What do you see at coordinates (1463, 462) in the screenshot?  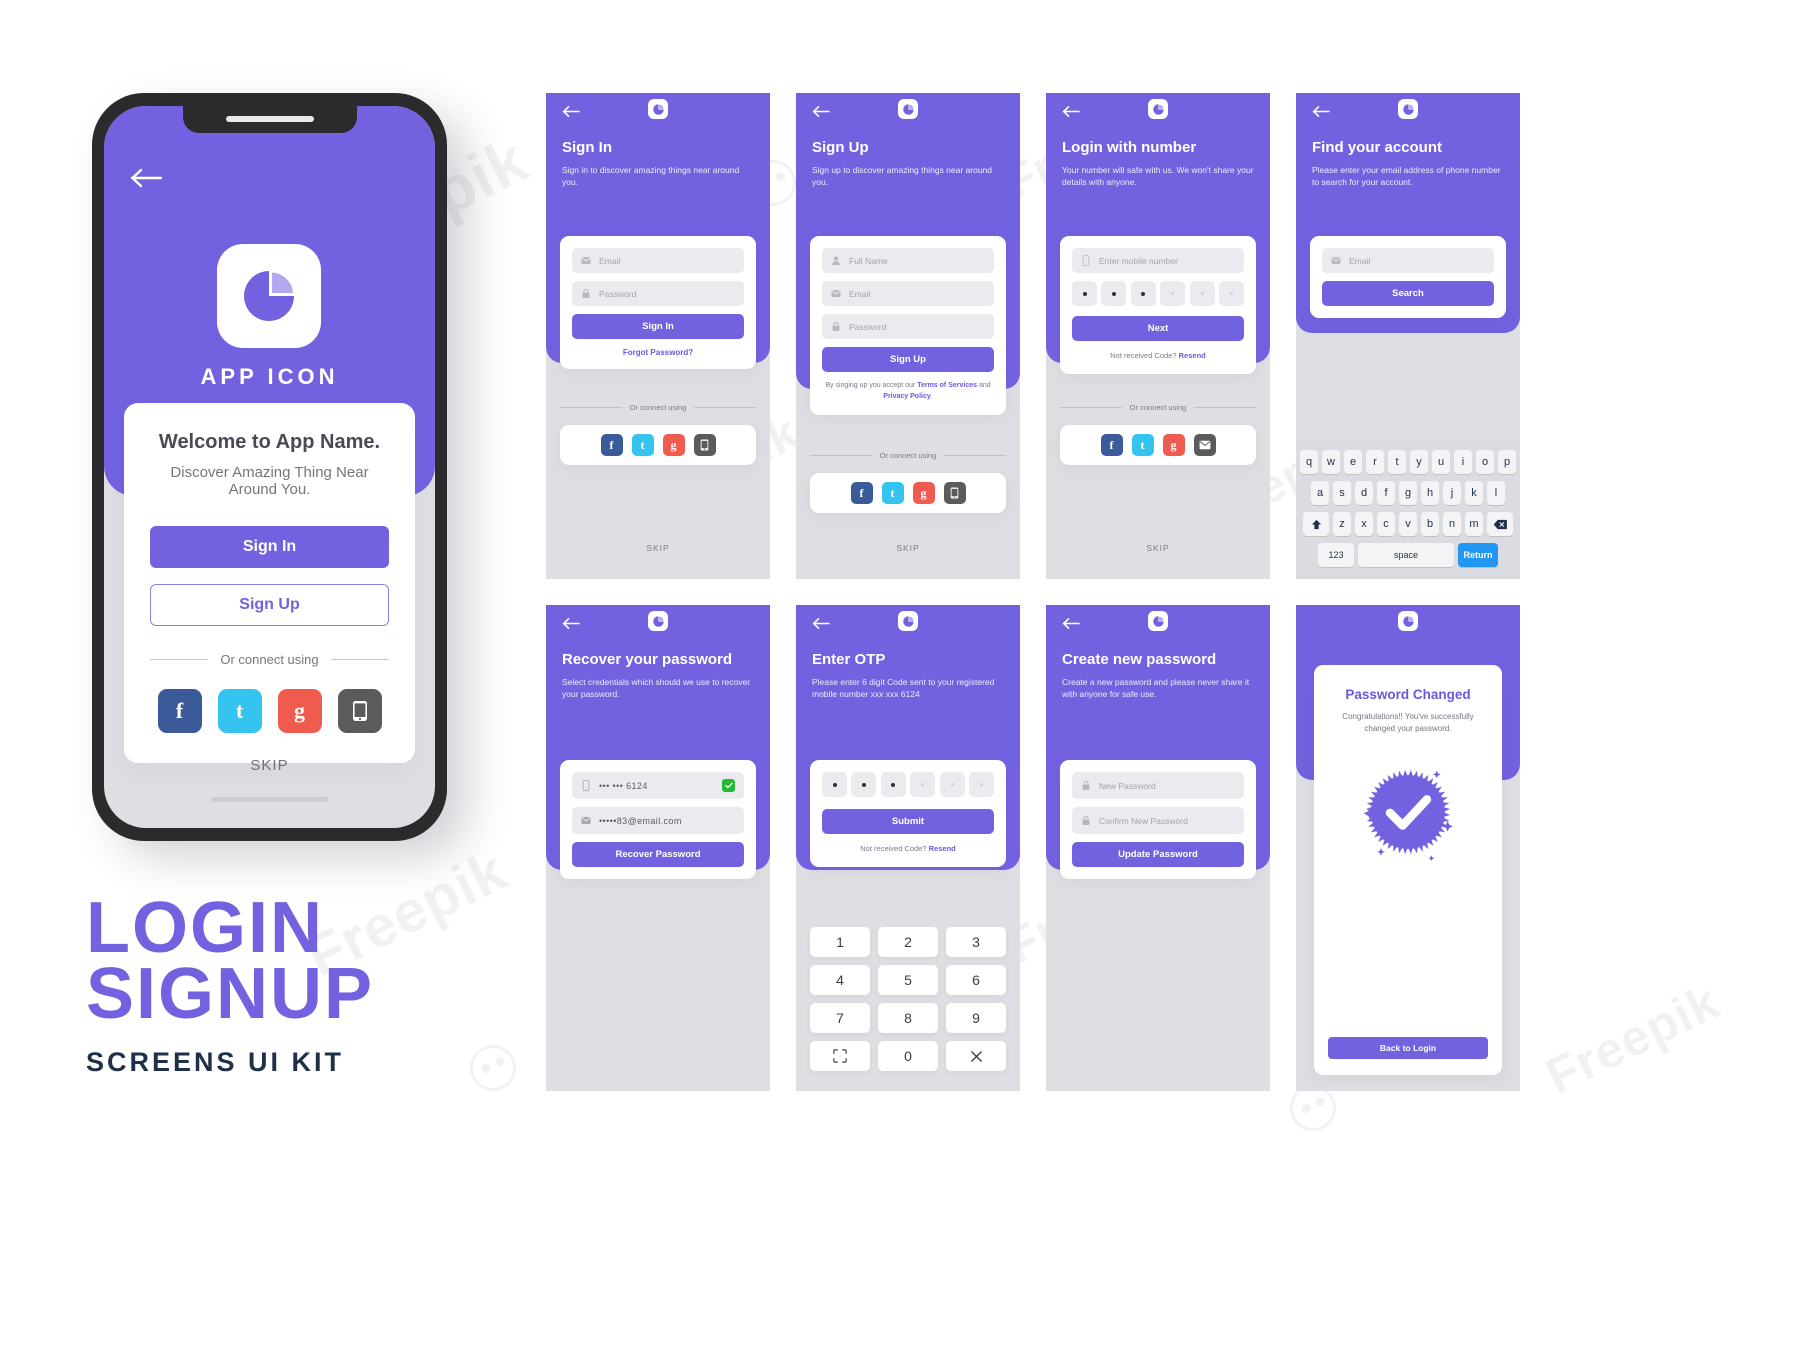 I see `key-i: i` at bounding box center [1463, 462].